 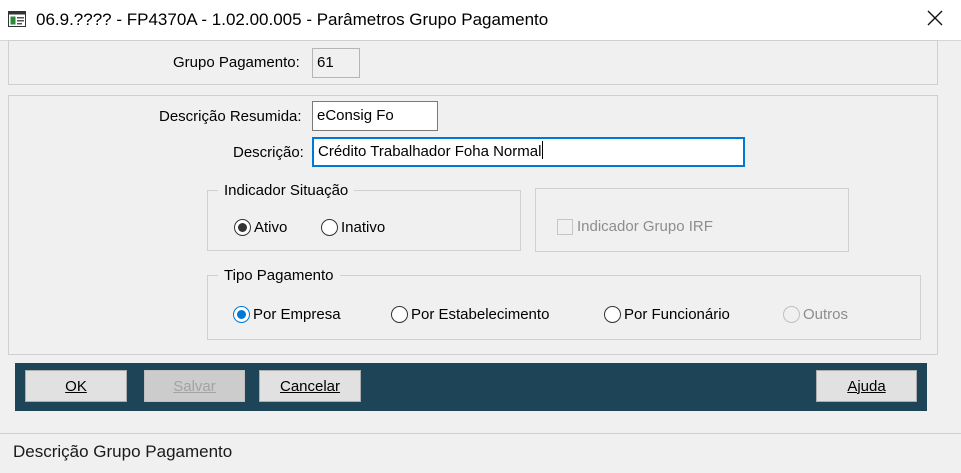 What do you see at coordinates (791, 314) in the screenshot?
I see `radio-disabled-icon` at bounding box center [791, 314].